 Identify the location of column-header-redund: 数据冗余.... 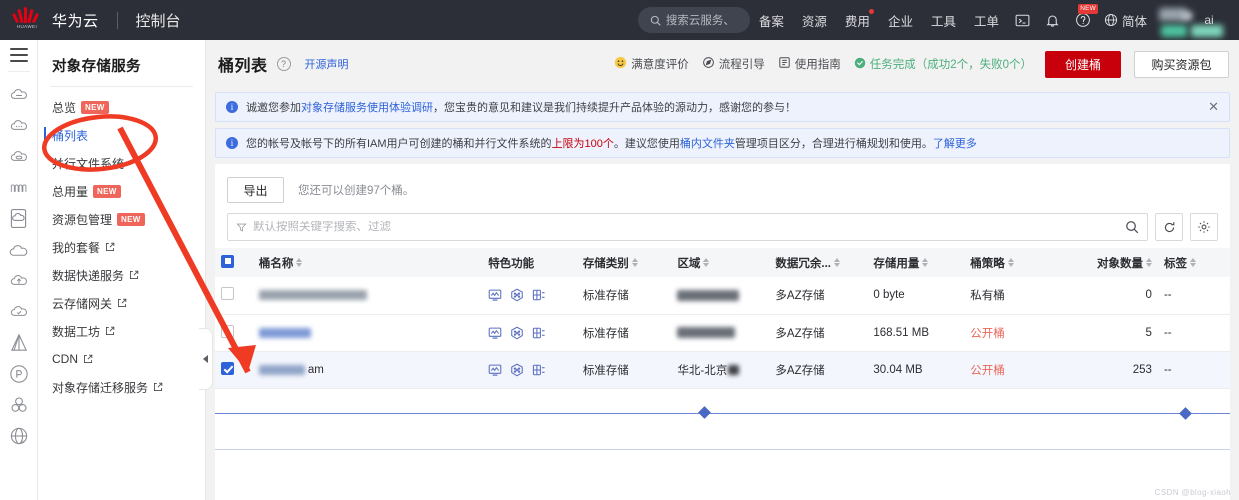
(818, 262).